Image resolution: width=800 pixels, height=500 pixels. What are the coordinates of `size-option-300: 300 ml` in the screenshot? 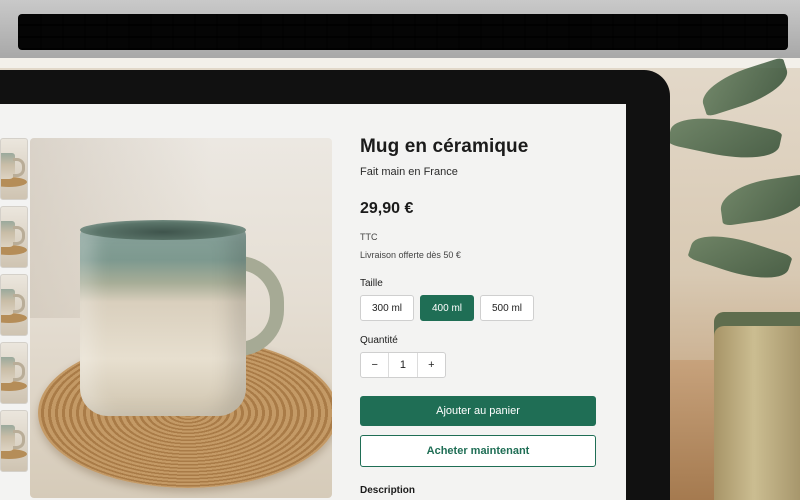 It's located at (387, 308).